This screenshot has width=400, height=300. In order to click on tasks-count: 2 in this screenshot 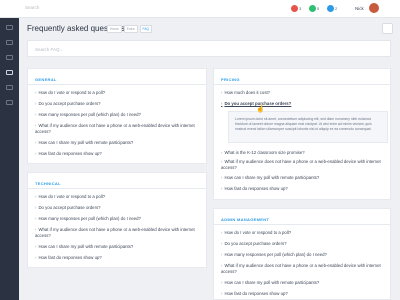, I will do `click(336, 8)`.